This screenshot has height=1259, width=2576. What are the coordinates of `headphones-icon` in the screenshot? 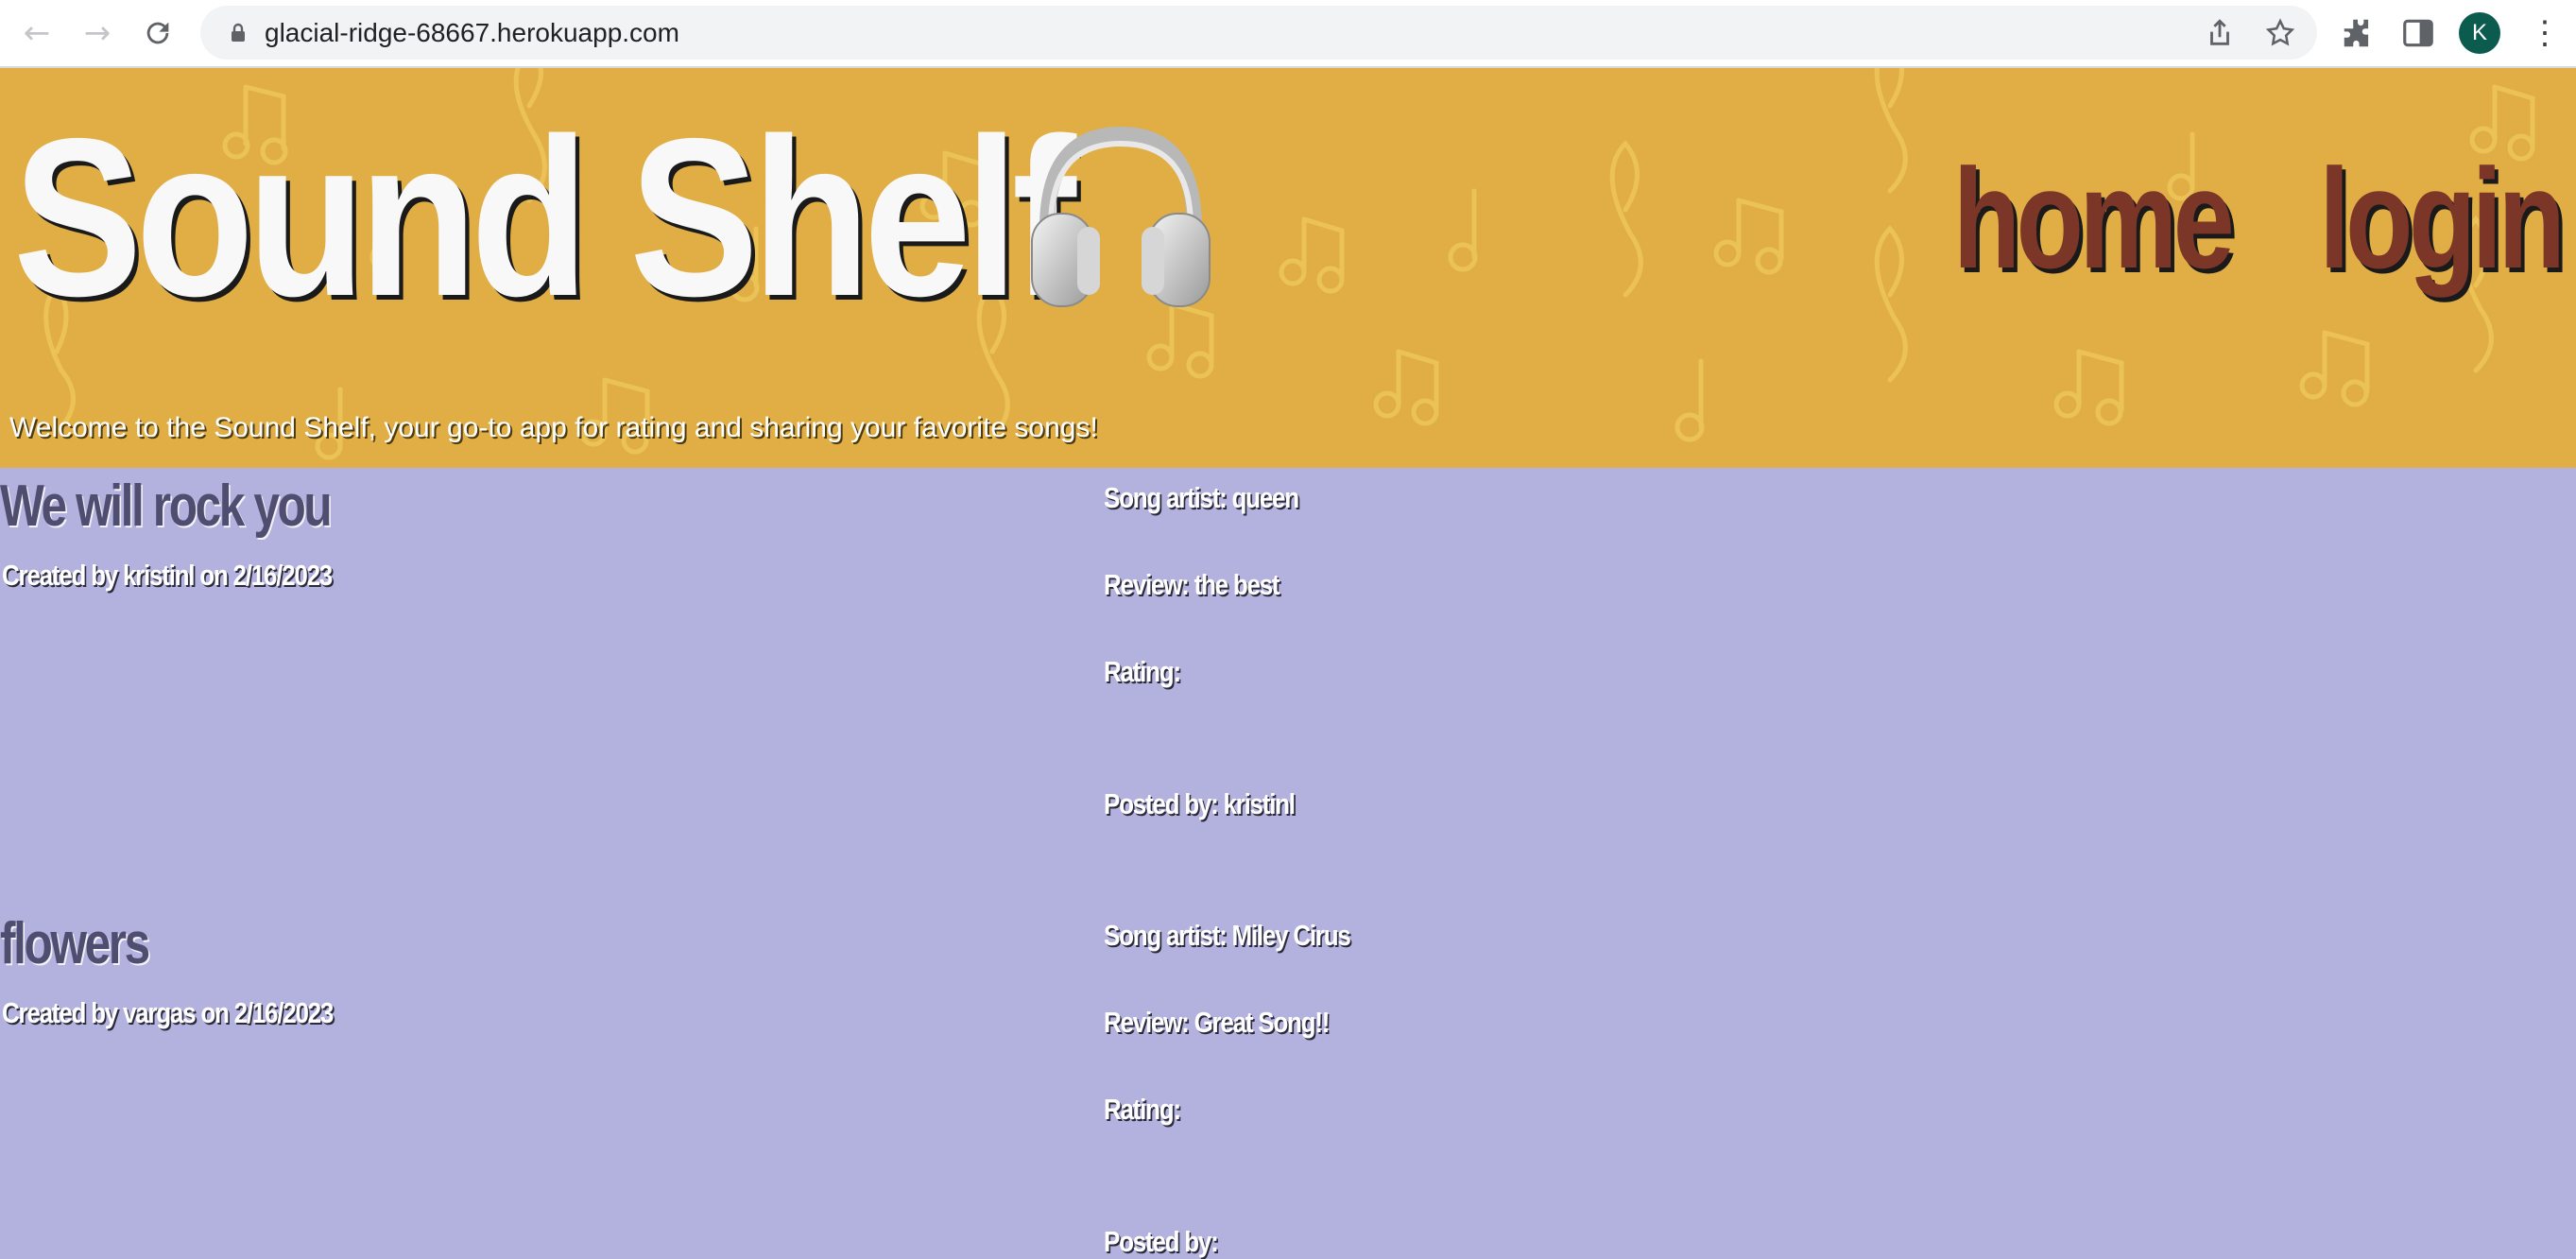 It's located at (1121, 217).